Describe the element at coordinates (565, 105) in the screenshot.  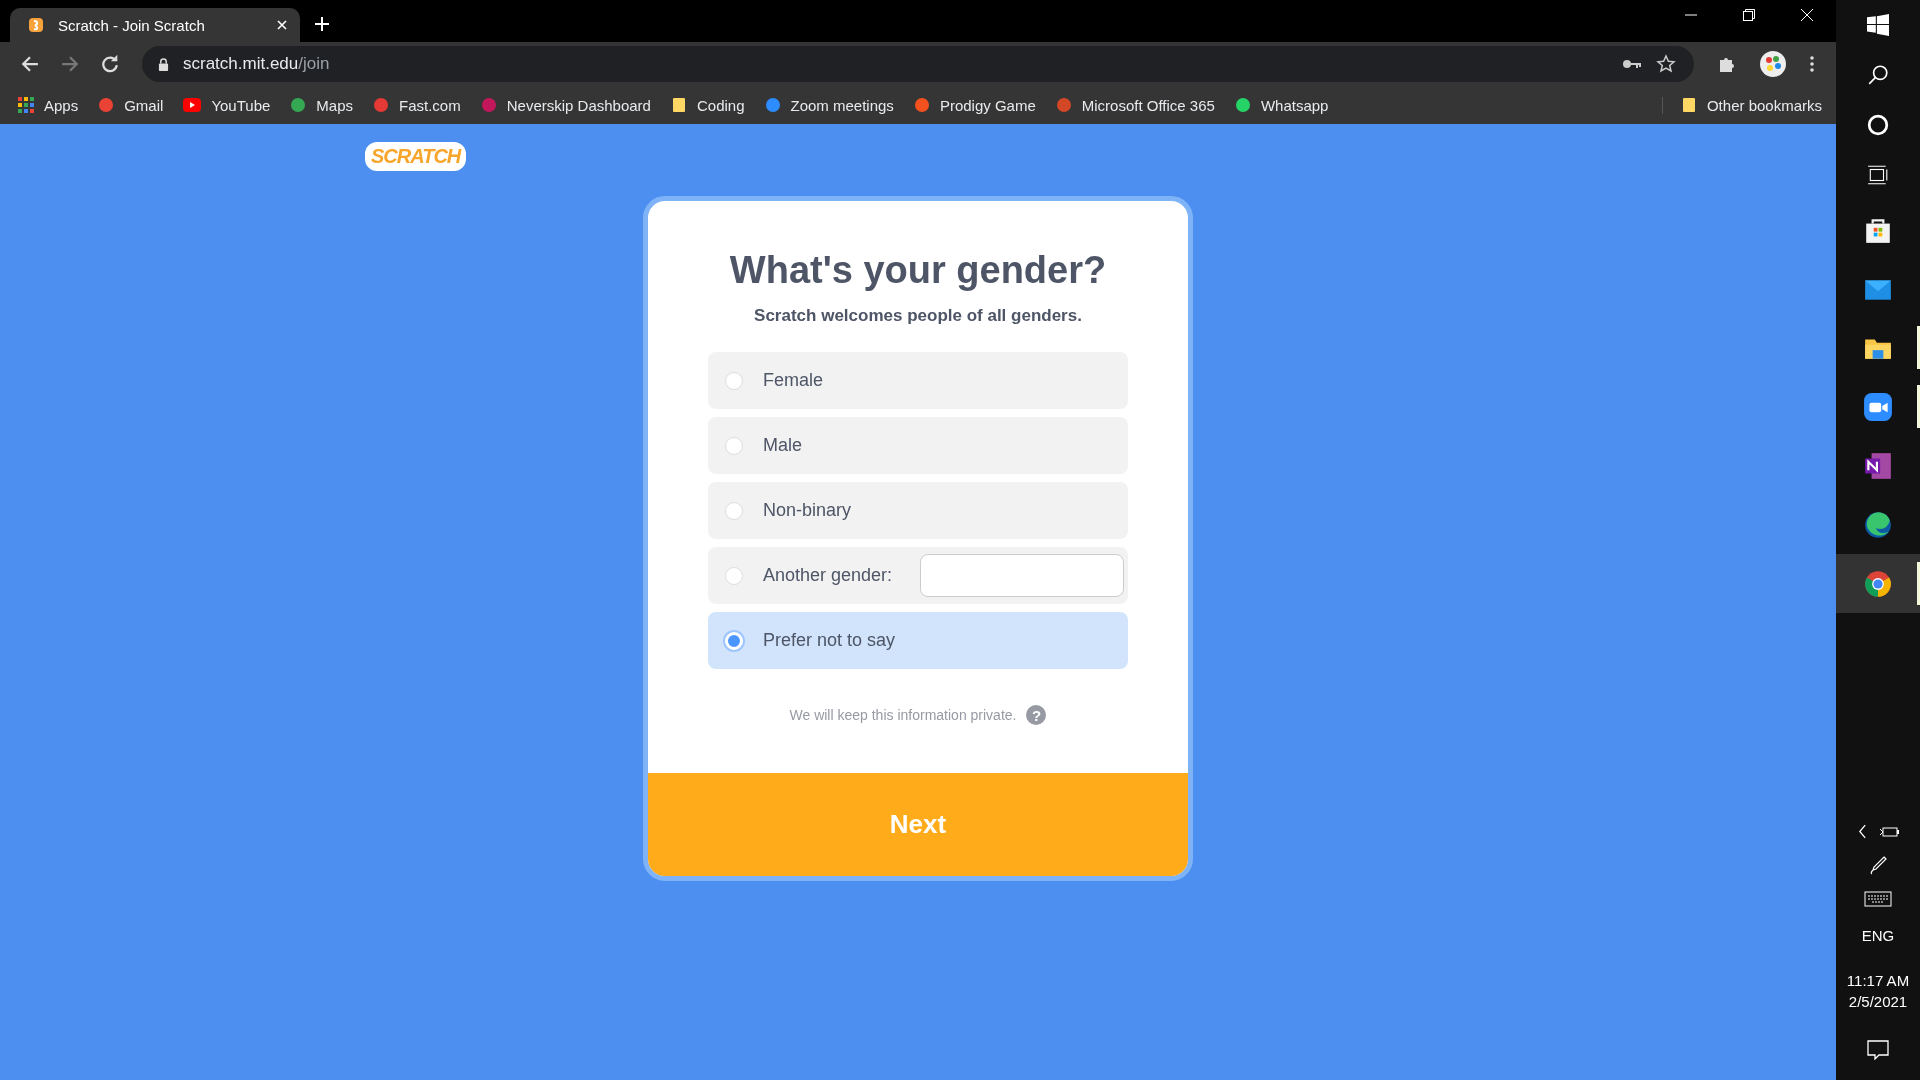
I see `bookmark: Neverskip Dashboard` at that location.